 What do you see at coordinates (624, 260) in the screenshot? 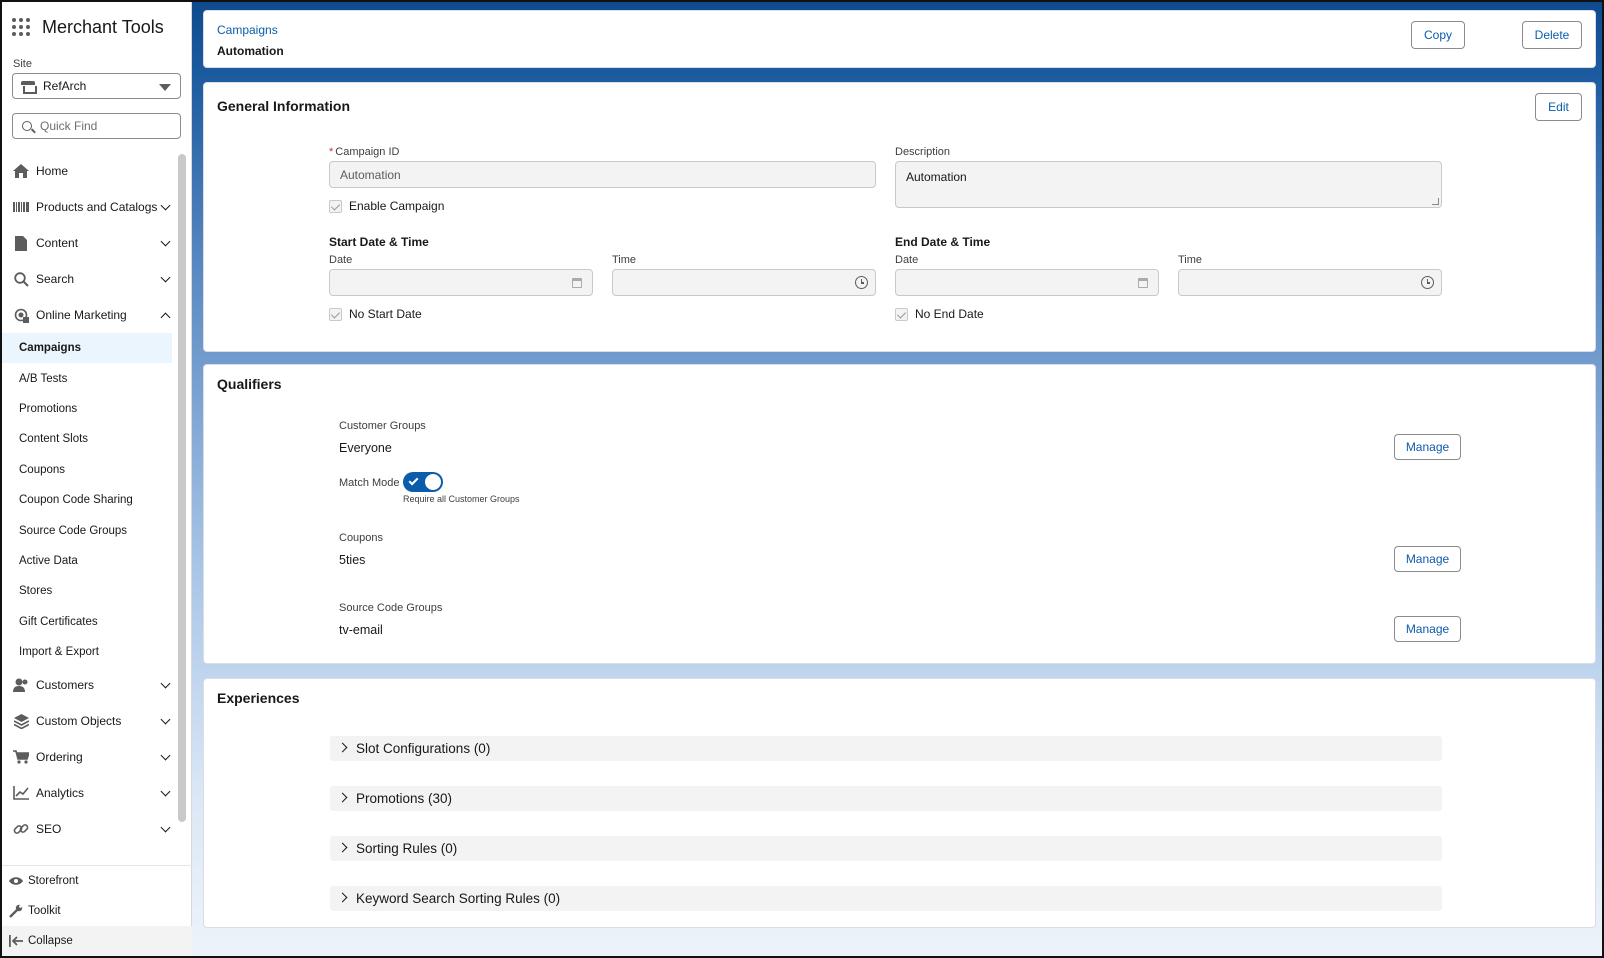
I see `start-time-label: Time` at bounding box center [624, 260].